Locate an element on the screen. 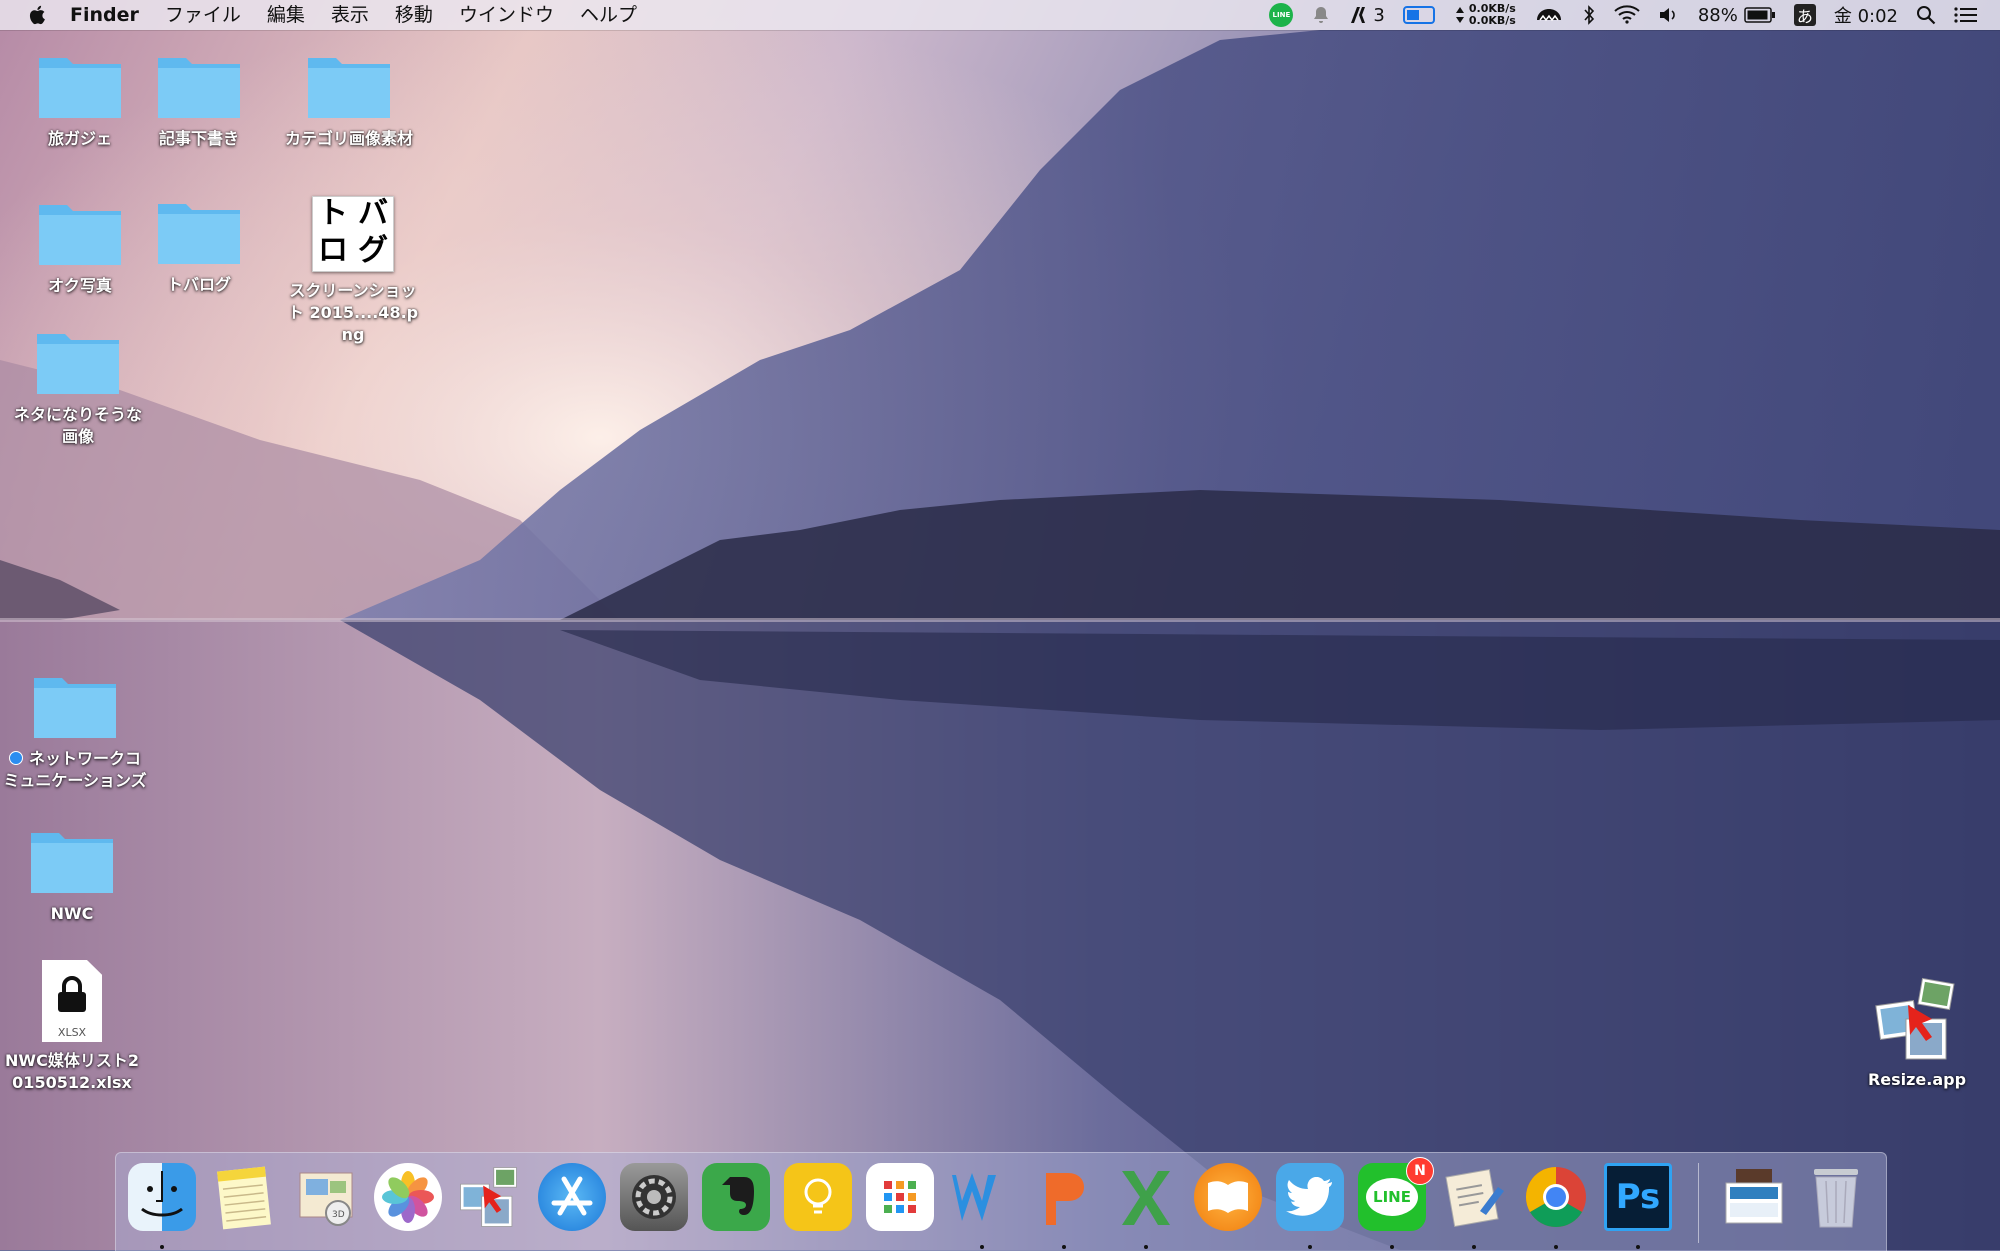  dock-twitter is located at coordinates (1310, 1206).